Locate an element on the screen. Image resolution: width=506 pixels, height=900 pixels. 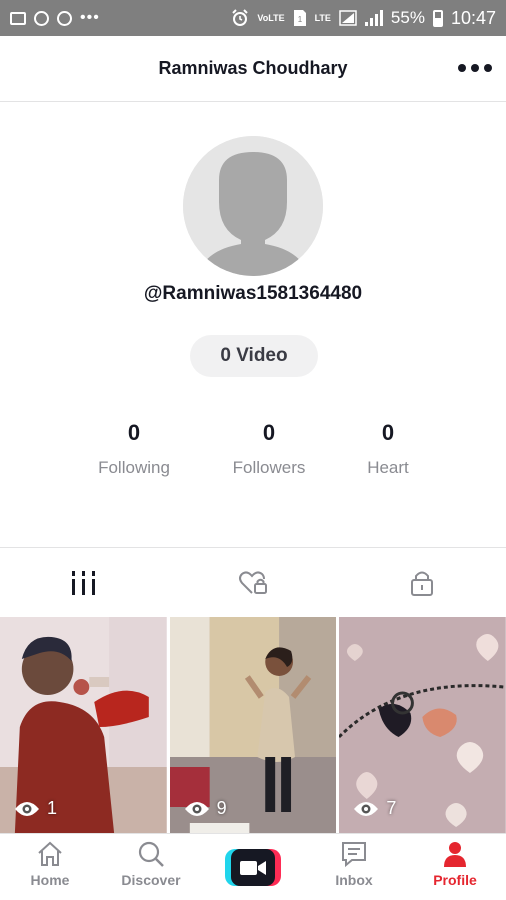
video-thumbnail: 1 is located at coordinates (83, 725).